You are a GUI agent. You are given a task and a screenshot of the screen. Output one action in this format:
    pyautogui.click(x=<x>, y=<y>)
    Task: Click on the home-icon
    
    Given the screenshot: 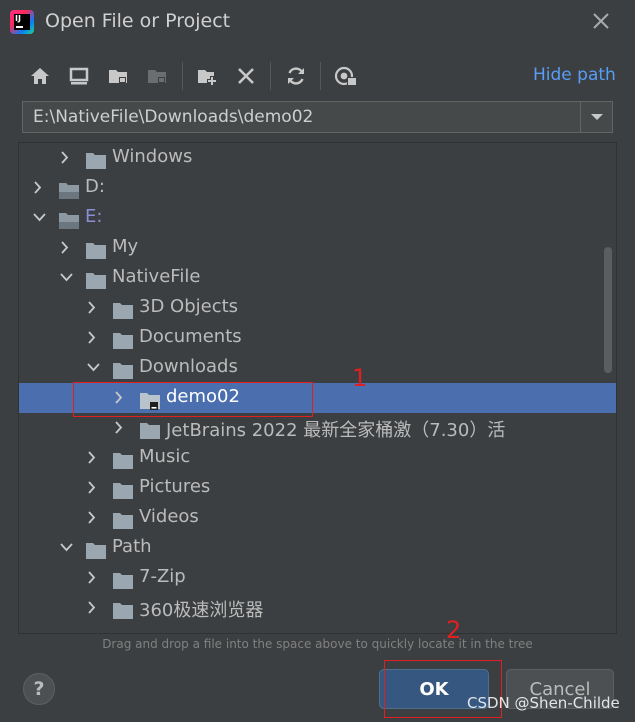 What is the action you would take?
    pyautogui.click(x=40, y=76)
    